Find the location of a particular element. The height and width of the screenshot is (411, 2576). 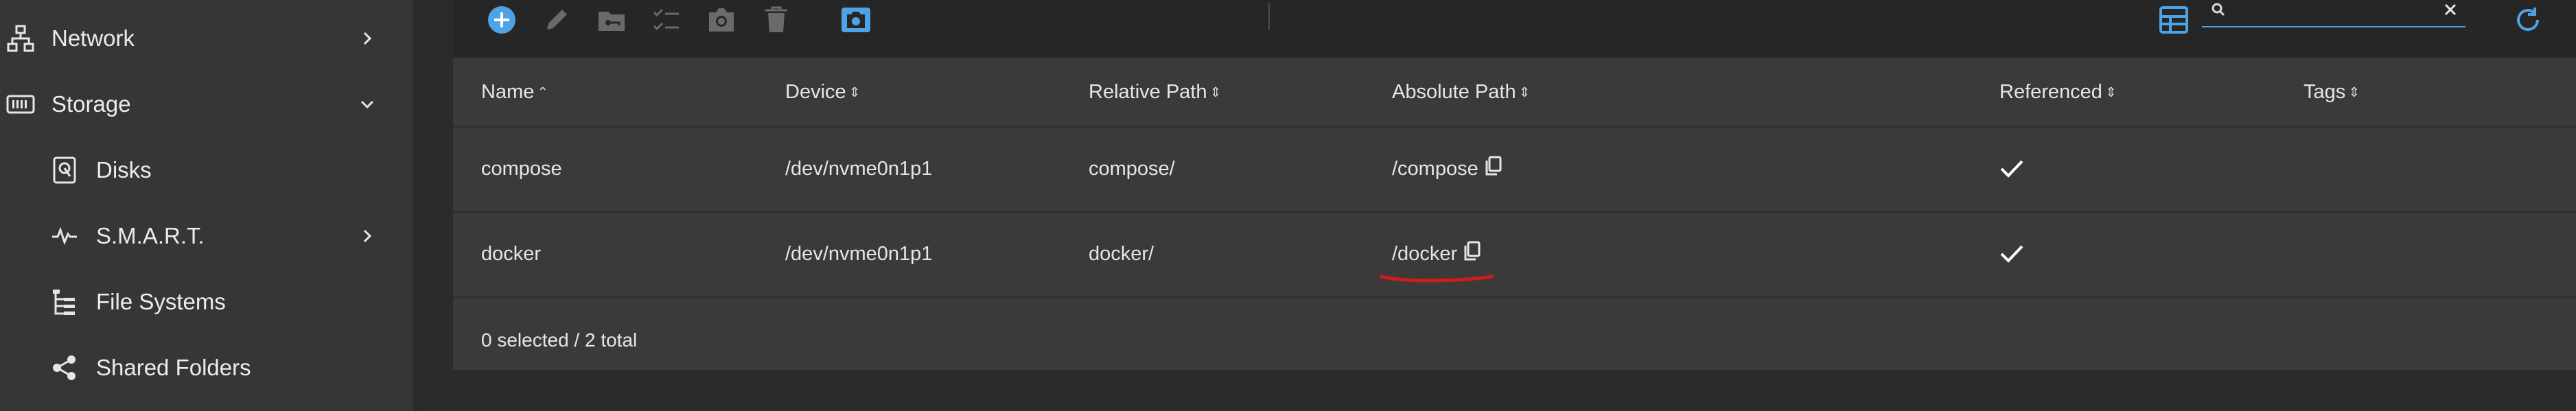

column-header-device: Device ⇕ is located at coordinates (823, 92).